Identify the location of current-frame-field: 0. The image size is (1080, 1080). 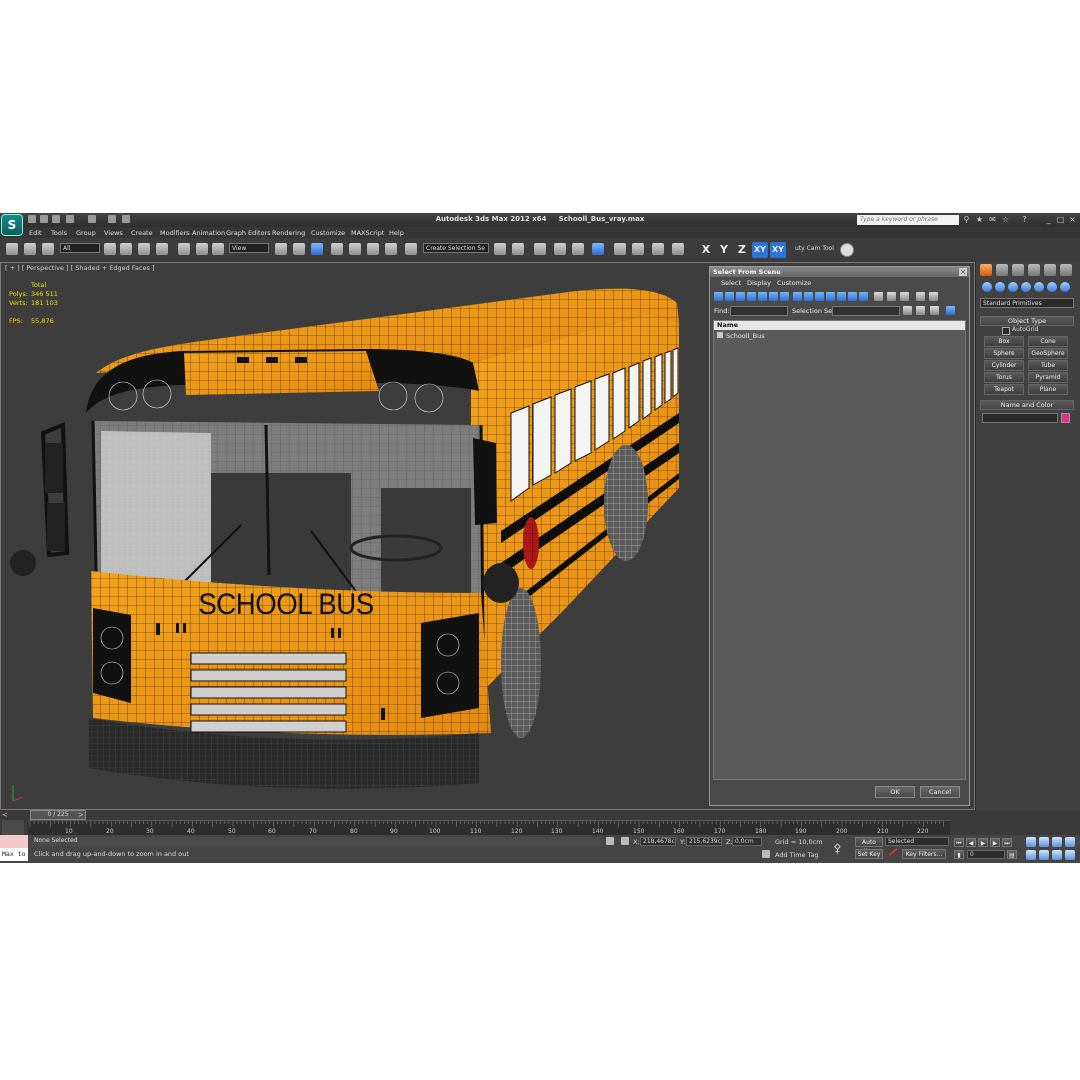
(986, 854).